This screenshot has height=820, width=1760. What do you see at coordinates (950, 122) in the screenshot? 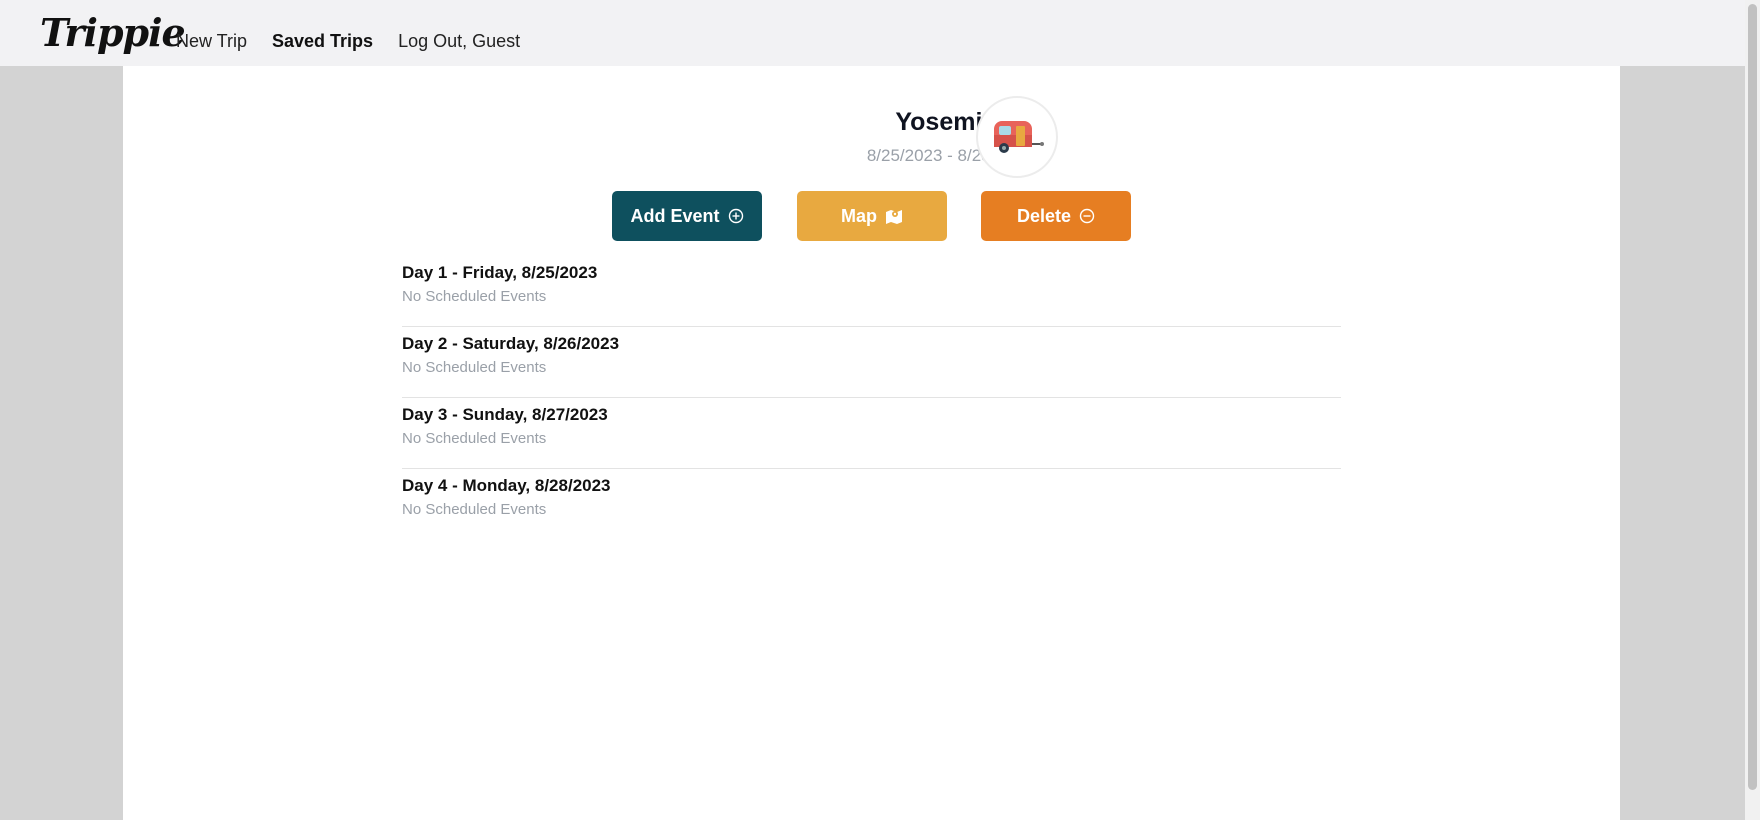
I see `trip-title: Yosemite` at bounding box center [950, 122].